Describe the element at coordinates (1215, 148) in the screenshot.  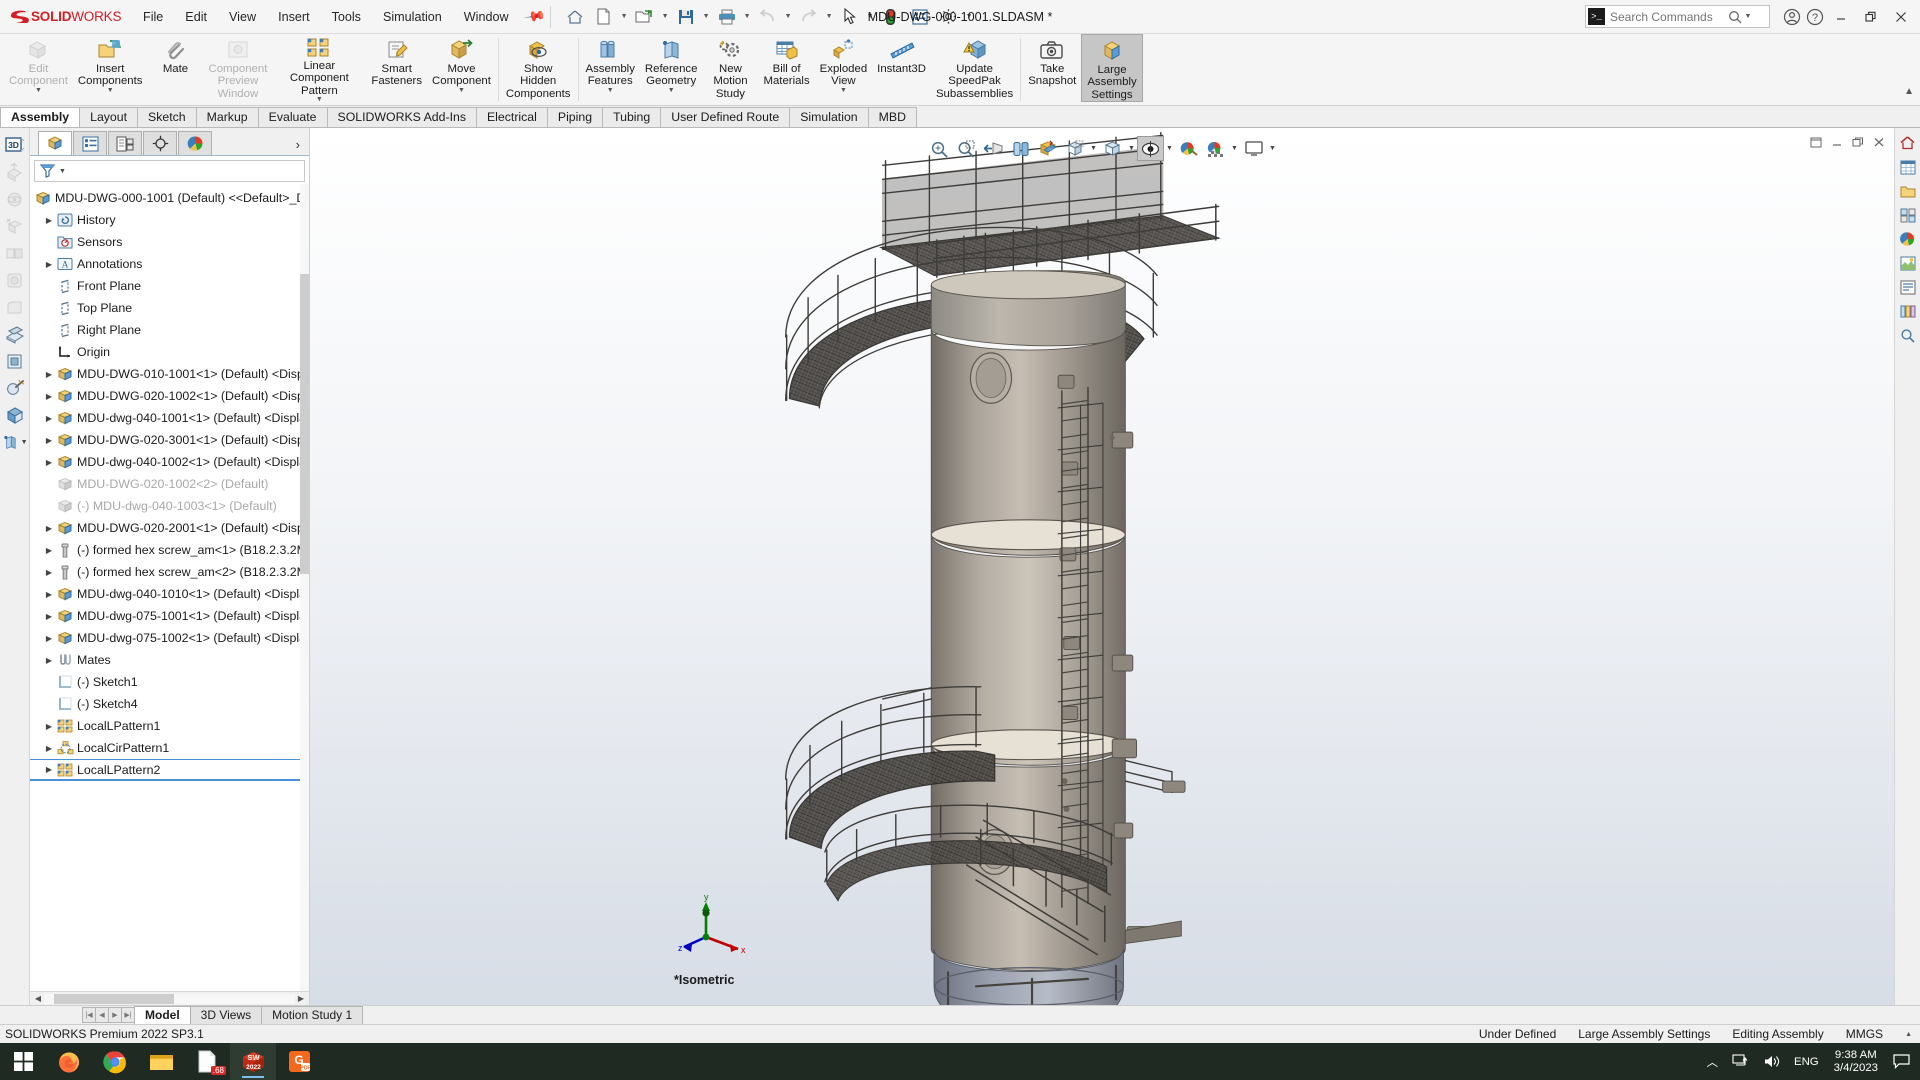
I see `view-settings-icon` at that location.